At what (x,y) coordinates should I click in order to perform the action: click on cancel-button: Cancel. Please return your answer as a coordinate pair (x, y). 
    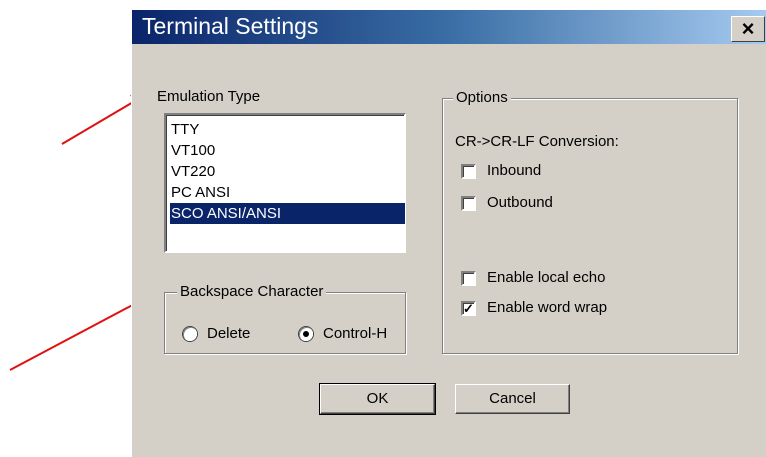
    Looking at the image, I should click on (512, 399).